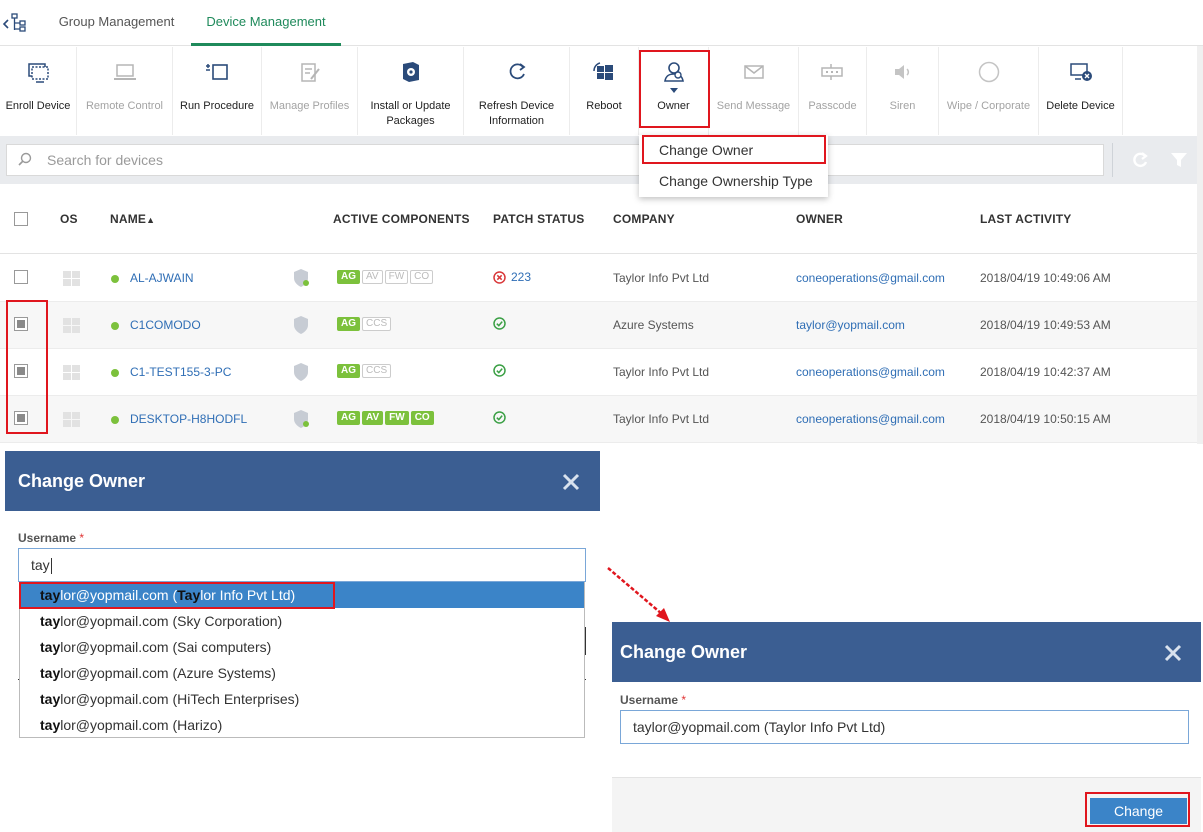 This screenshot has width=1203, height=832. Describe the element at coordinates (162, 278) in the screenshot. I see `device-name-link: AL-AJWAIN` at that location.